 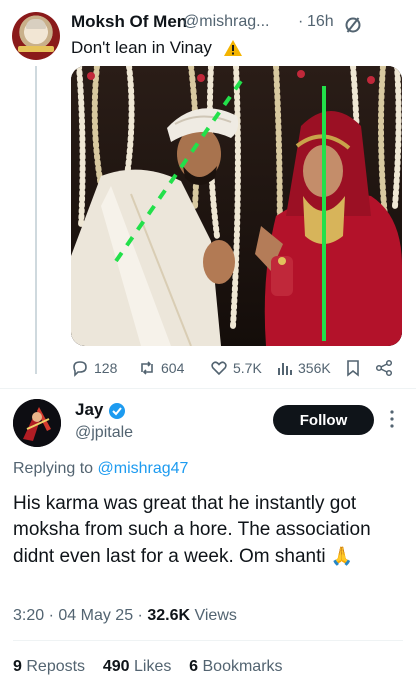 I want to click on reply-count: 128, so click(x=106, y=368).